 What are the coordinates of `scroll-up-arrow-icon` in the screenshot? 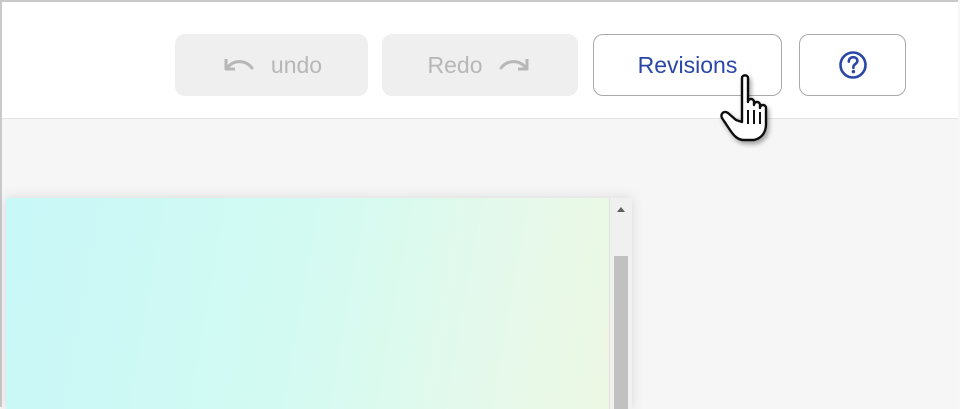 It's located at (621, 209).